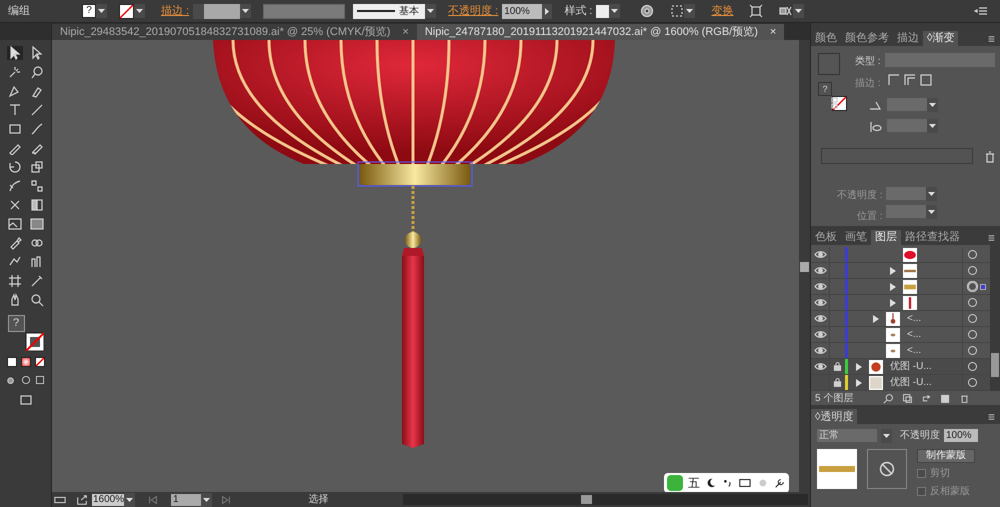 The width and height of the screenshot is (1000, 507). I want to click on make-mask-button: 制作蒙版, so click(946, 456).